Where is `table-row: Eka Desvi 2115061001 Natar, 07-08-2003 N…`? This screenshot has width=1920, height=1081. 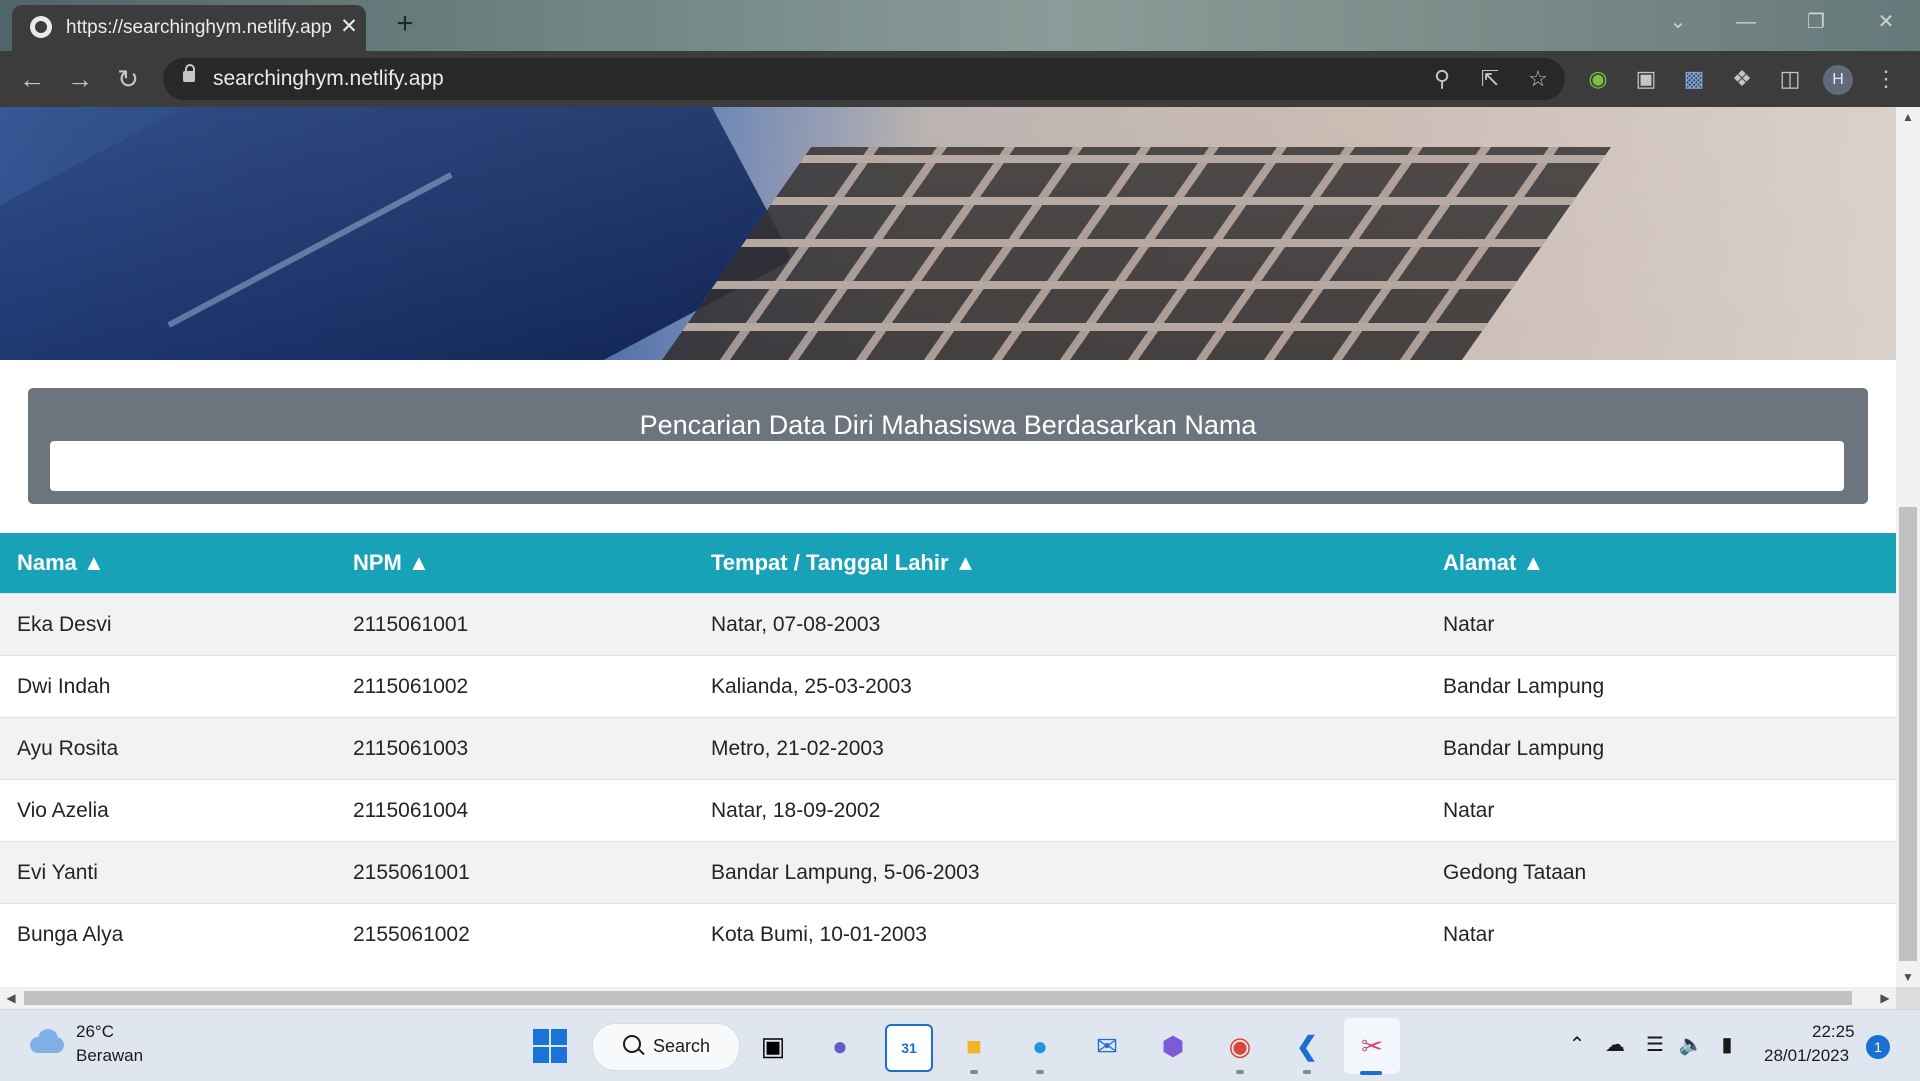
table-row: Eka Desvi 2115061001 Natar, 07-08-2003 N… is located at coordinates (948, 624).